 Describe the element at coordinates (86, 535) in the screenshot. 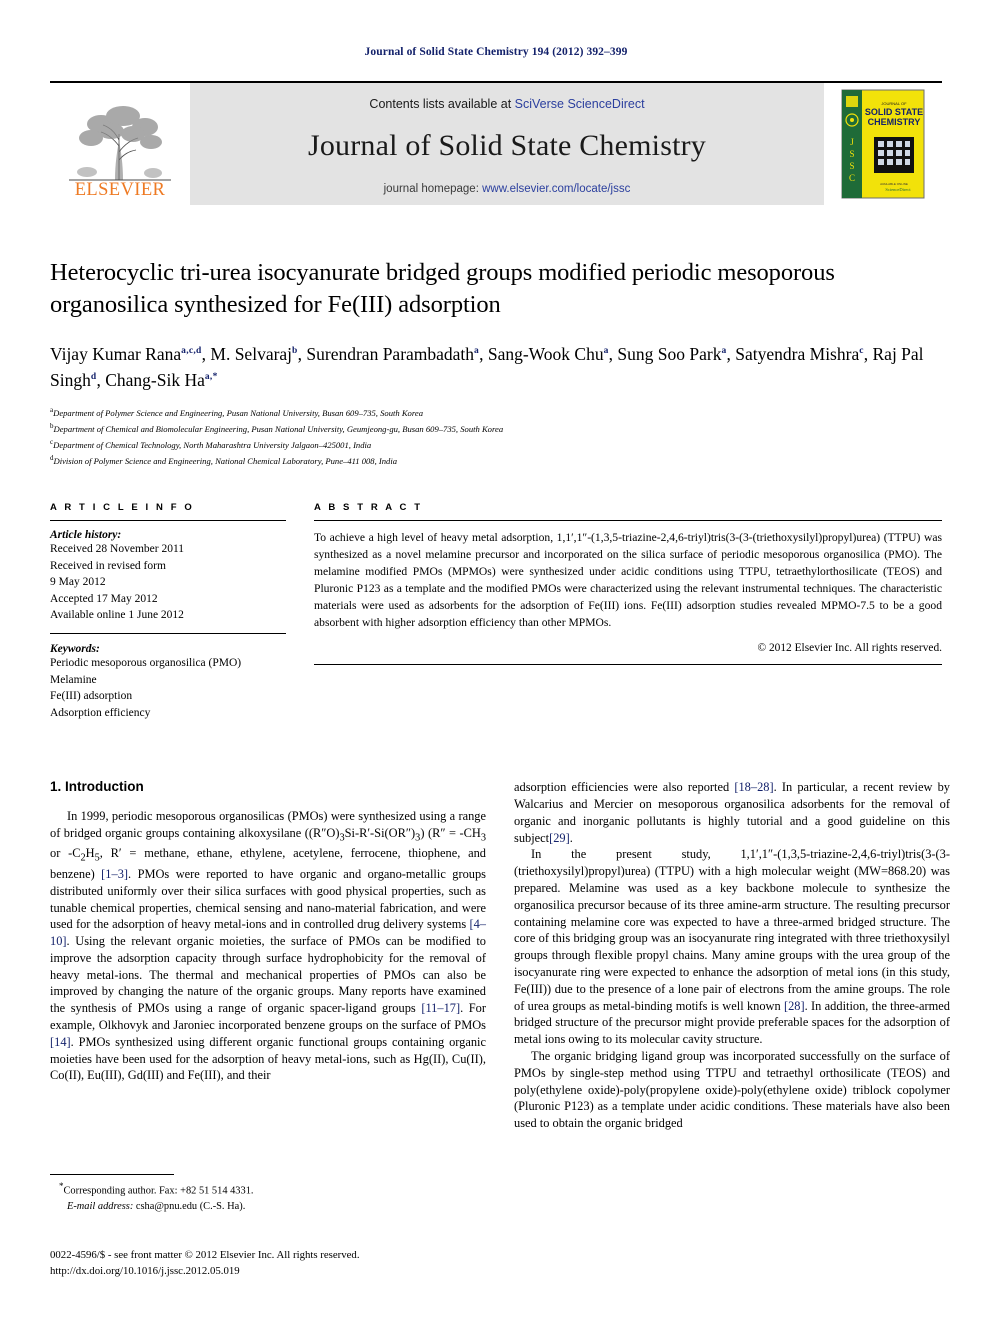

I see `article-history-label: Article history:` at that location.